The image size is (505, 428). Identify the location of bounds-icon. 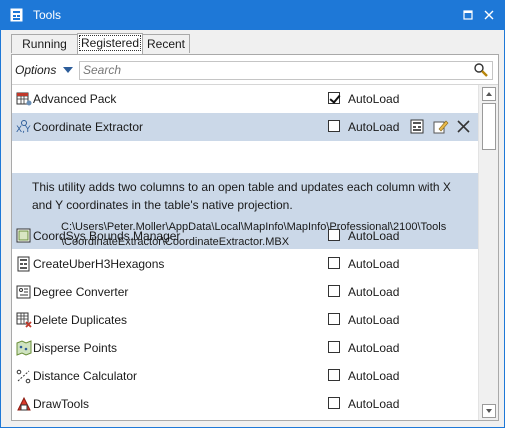
(23, 235).